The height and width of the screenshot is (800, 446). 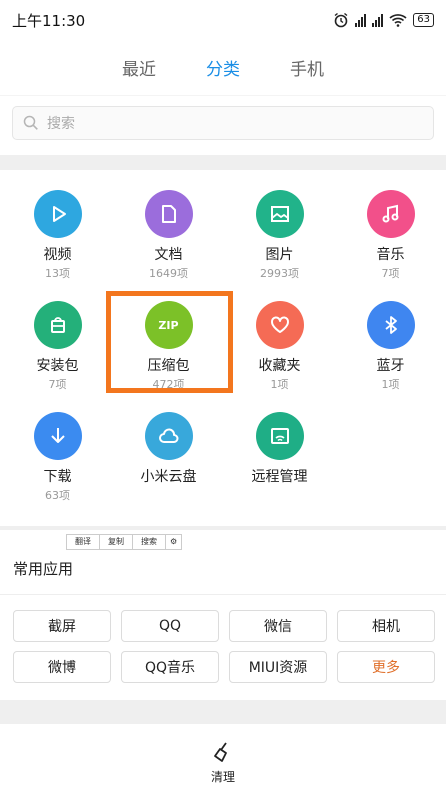 I want to click on category-image: 图片 2993项, so click(x=279, y=235).